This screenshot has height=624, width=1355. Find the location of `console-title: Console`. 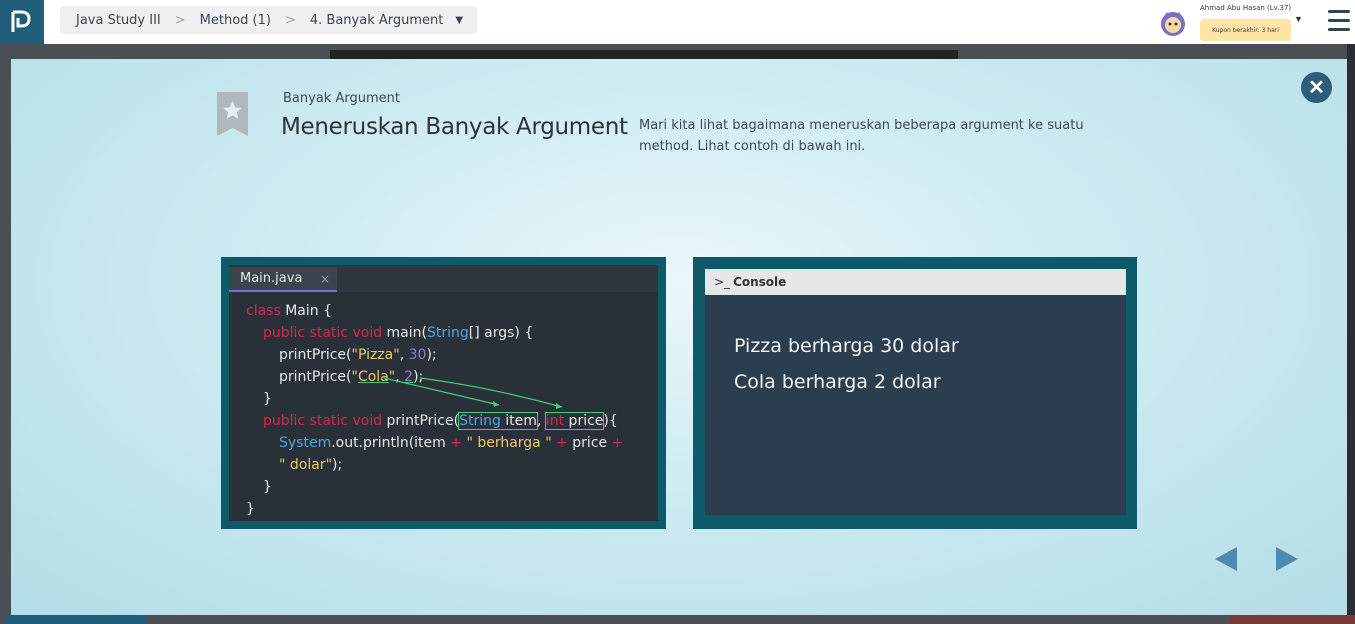

console-title: Console is located at coordinates (760, 282).